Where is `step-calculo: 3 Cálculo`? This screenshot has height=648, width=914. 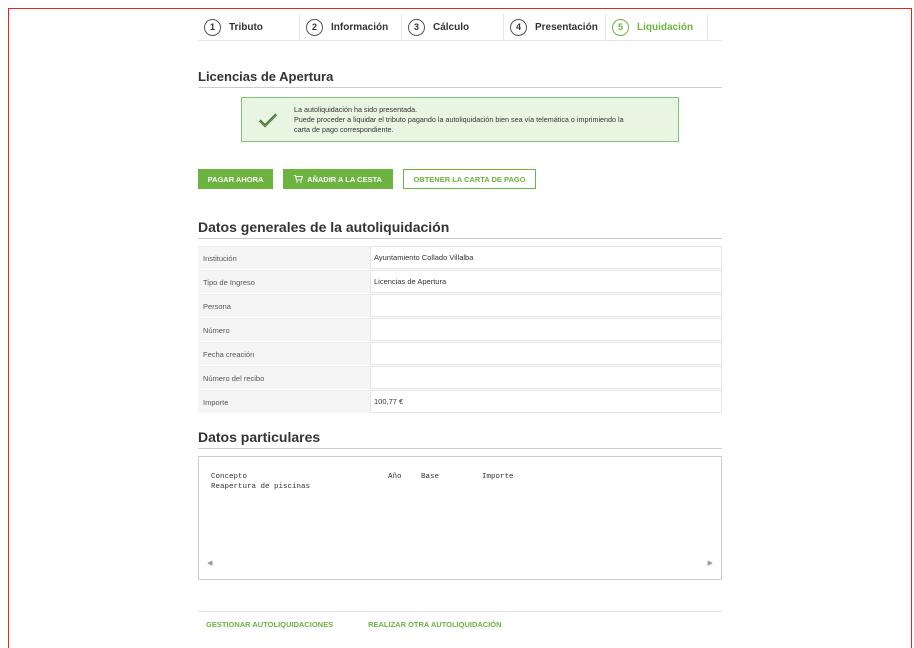
step-calculo: 3 Cálculo is located at coordinates (453, 27).